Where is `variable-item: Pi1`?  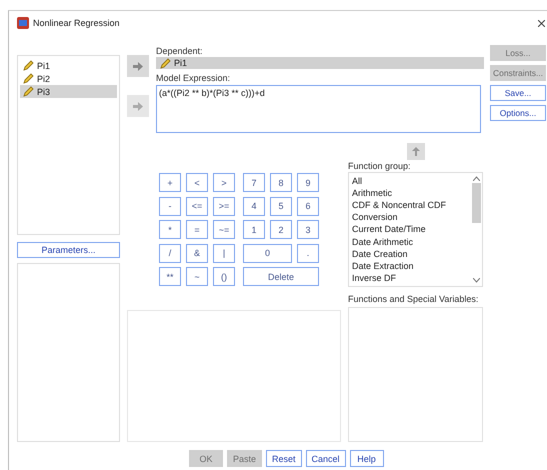
variable-item: Pi1 is located at coordinates (68, 65).